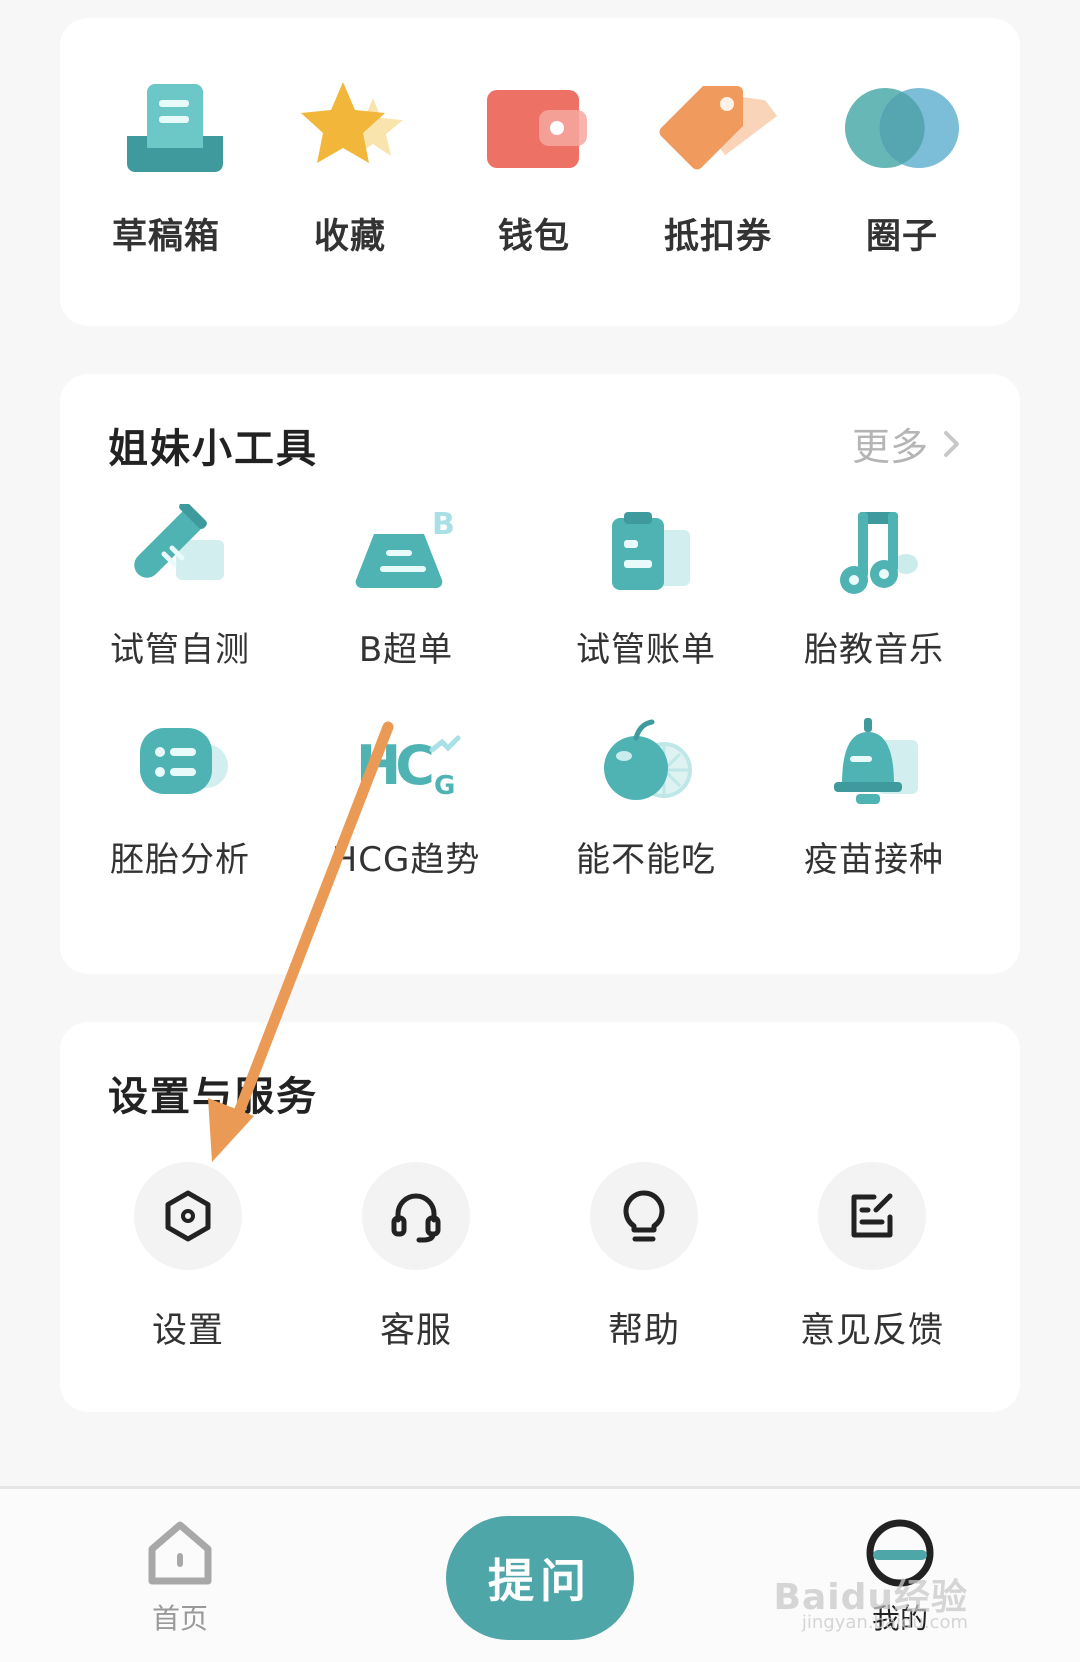  I want to click on more-label: 更多, so click(889, 447).